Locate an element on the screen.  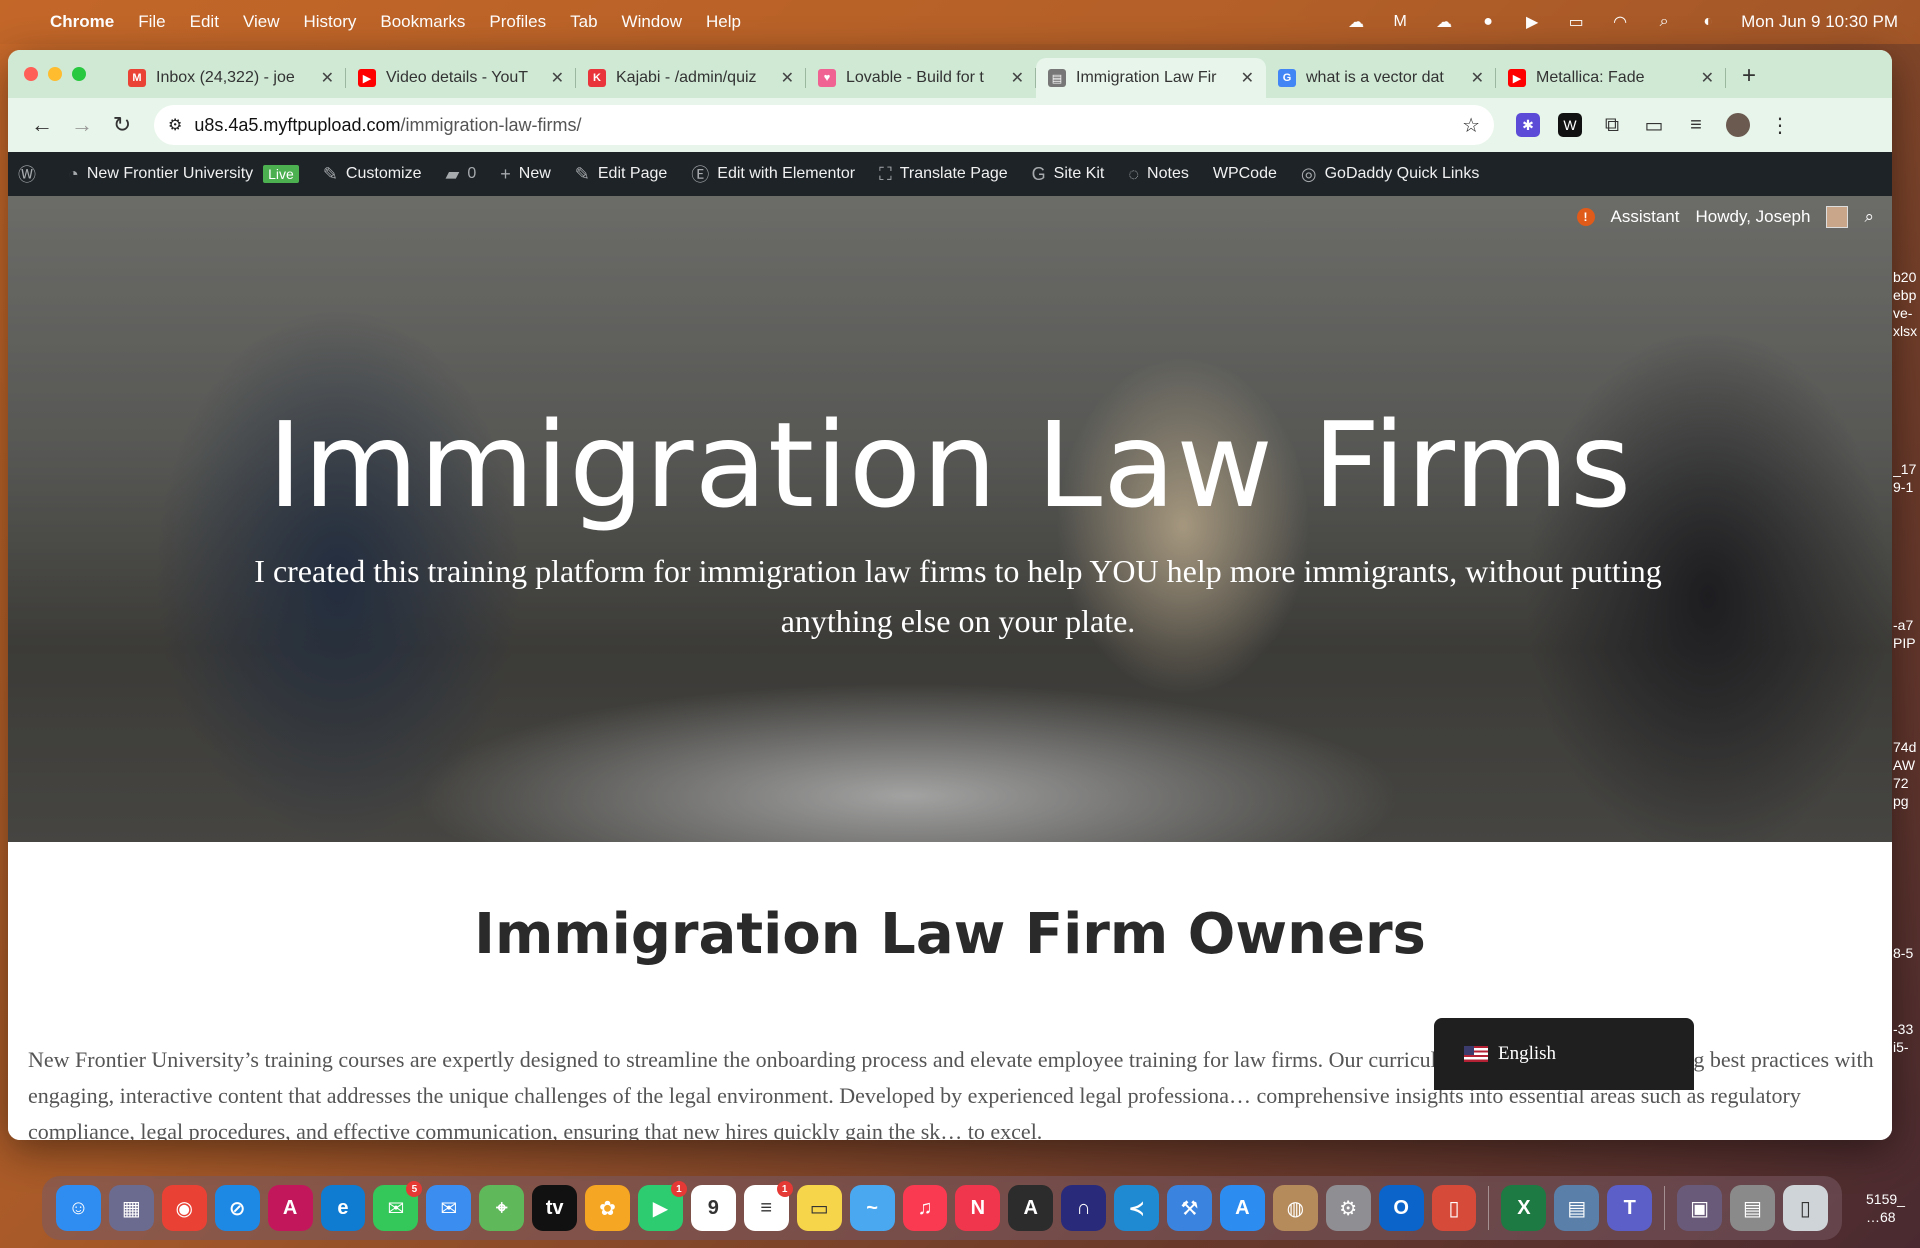
desktop-file-label: 74d AW 72 pg is located at coordinates (1906, 774).